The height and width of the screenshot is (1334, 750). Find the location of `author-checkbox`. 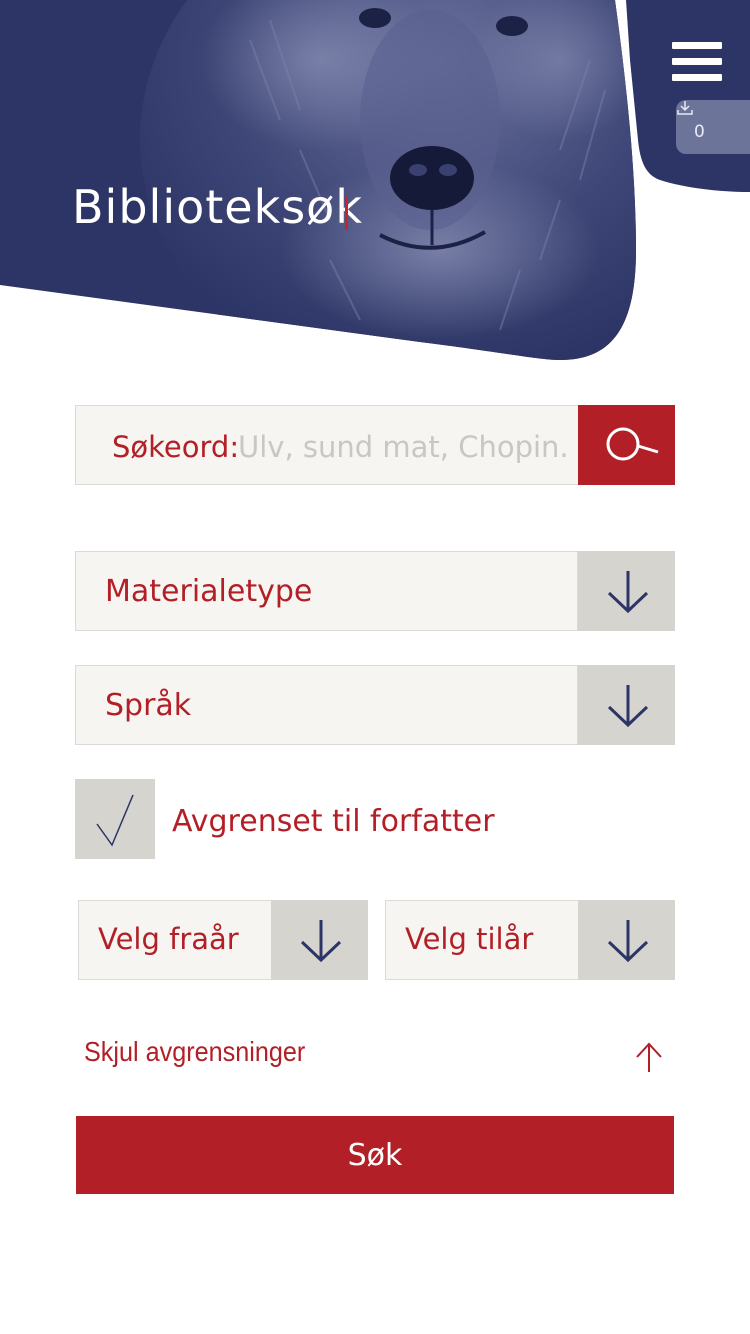

author-checkbox is located at coordinates (115, 819).